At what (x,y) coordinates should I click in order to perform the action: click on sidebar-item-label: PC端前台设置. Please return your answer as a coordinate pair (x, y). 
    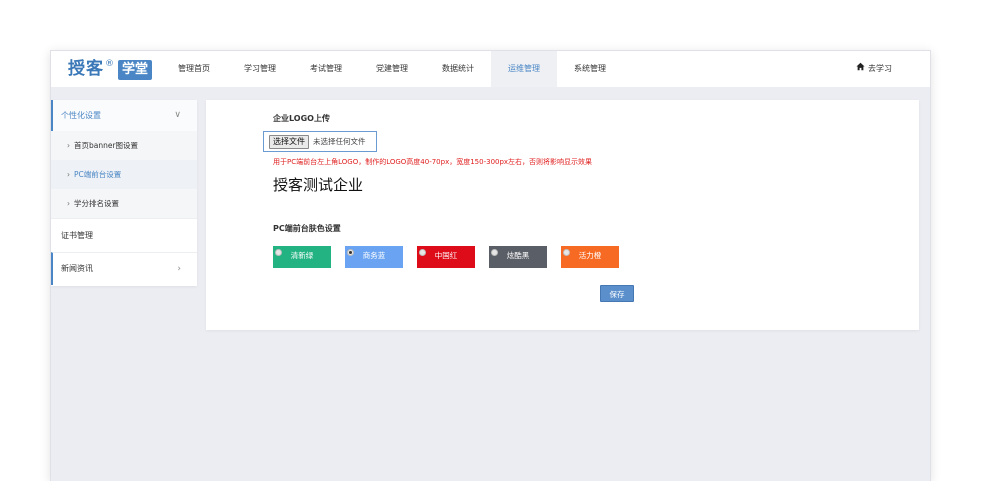
    Looking at the image, I should click on (98, 174).